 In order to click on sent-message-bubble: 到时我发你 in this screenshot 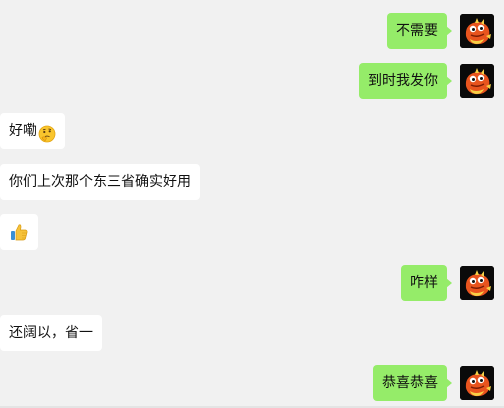, I will do `click(405, 81)`.